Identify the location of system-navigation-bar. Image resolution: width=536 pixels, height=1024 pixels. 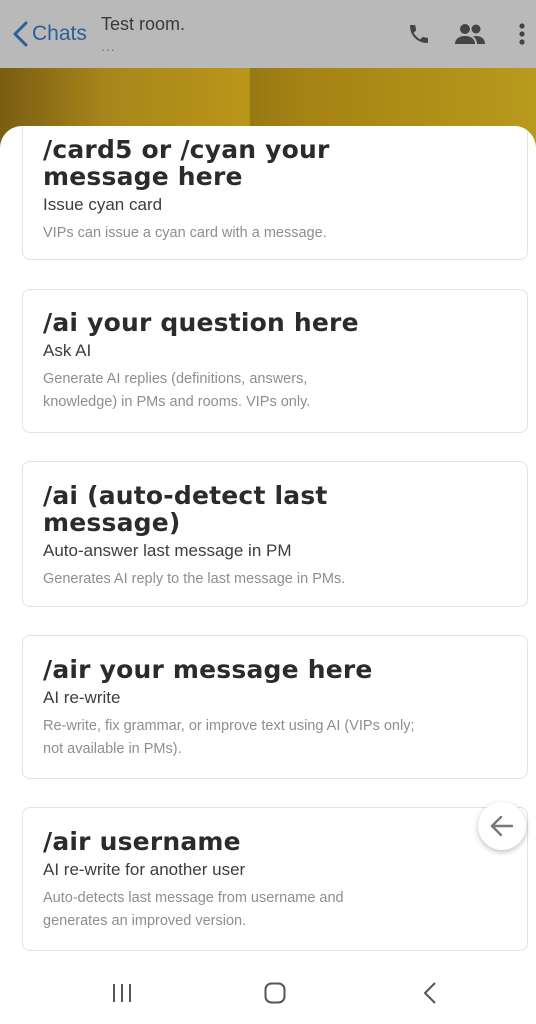
(268, 992).